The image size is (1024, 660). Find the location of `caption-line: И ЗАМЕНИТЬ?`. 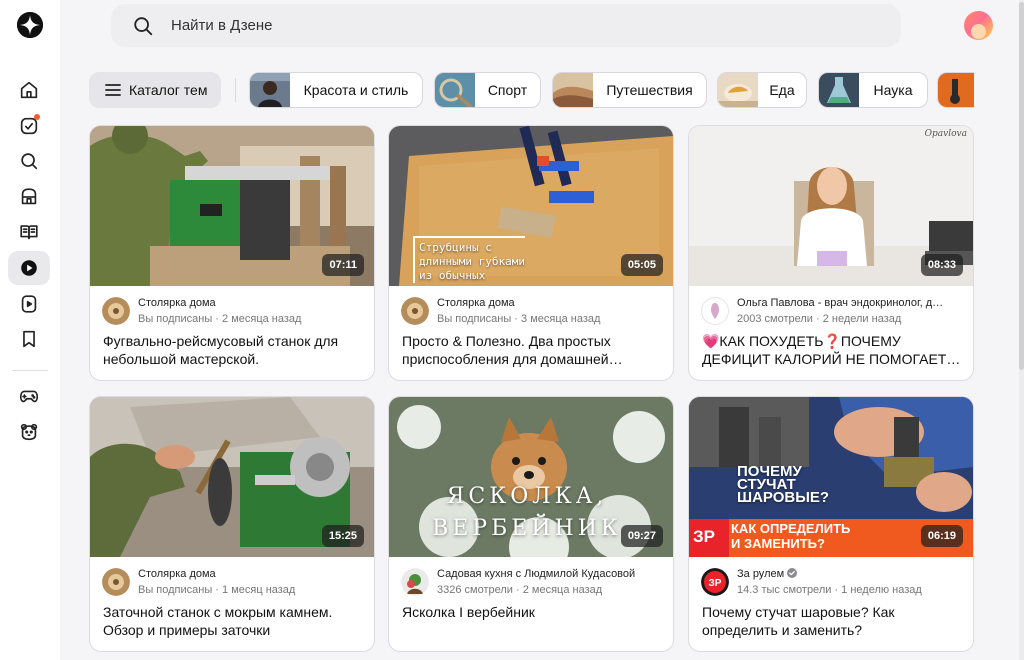

caption-line: И ЗАМЕНИТЬ? is located at coordinates (778, 543).